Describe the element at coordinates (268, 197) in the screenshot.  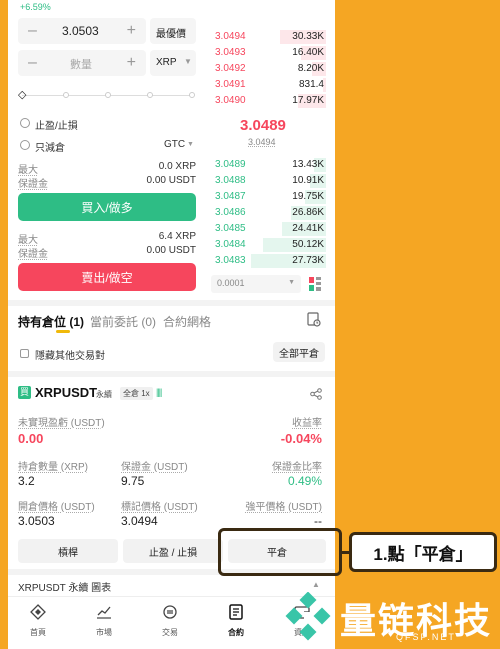
I see `bid-row: 3.0487 19.75K` at that location.